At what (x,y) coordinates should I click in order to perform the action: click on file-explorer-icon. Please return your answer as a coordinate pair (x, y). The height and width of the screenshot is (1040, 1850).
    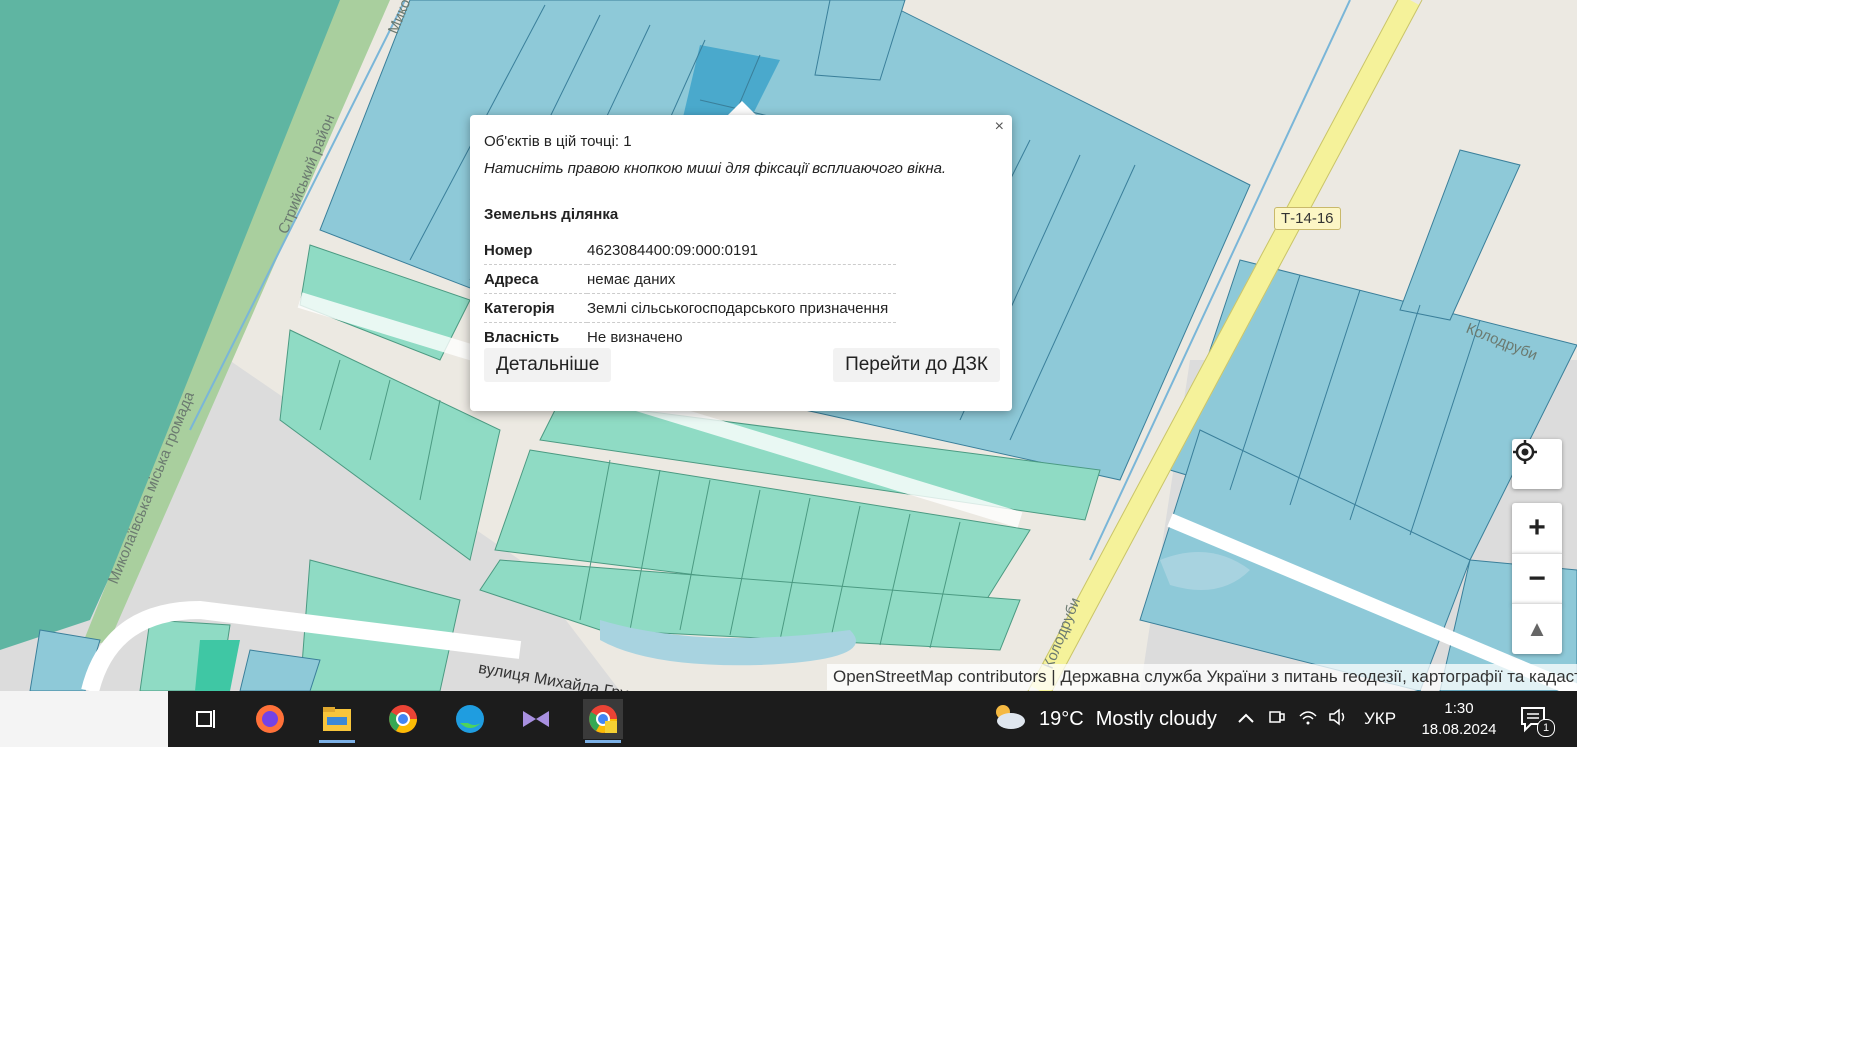
    Looking at the image, I should click on (337, 721).